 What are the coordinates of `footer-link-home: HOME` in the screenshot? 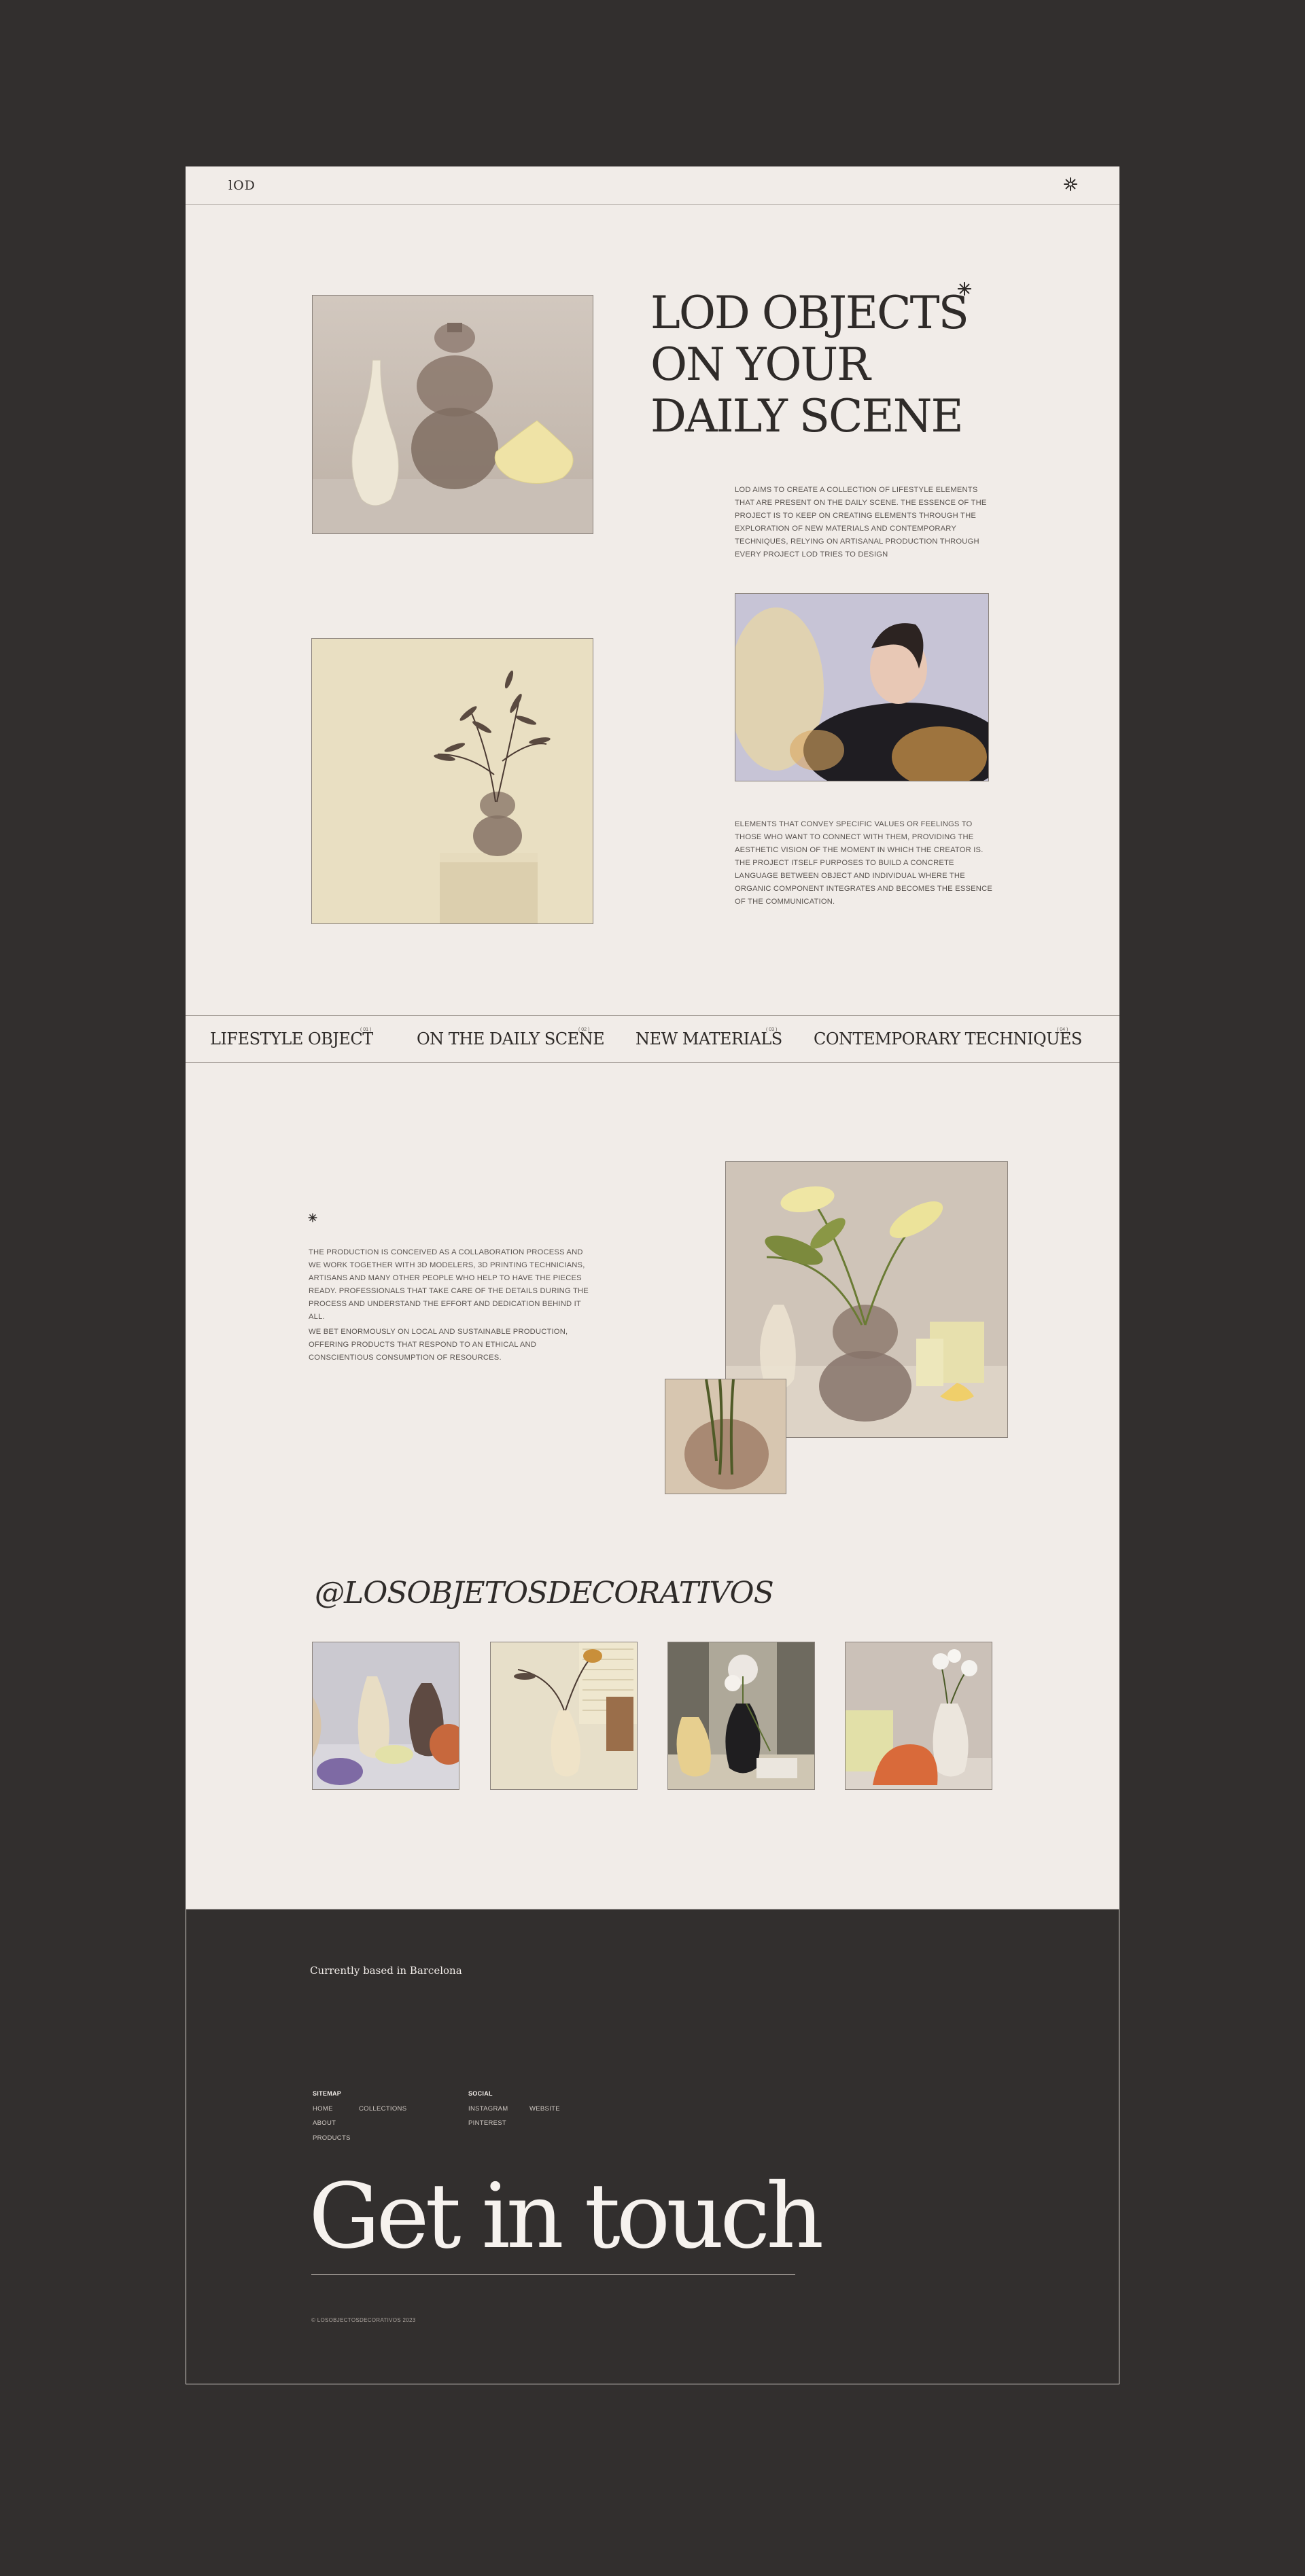 It's located at (323, 2109).